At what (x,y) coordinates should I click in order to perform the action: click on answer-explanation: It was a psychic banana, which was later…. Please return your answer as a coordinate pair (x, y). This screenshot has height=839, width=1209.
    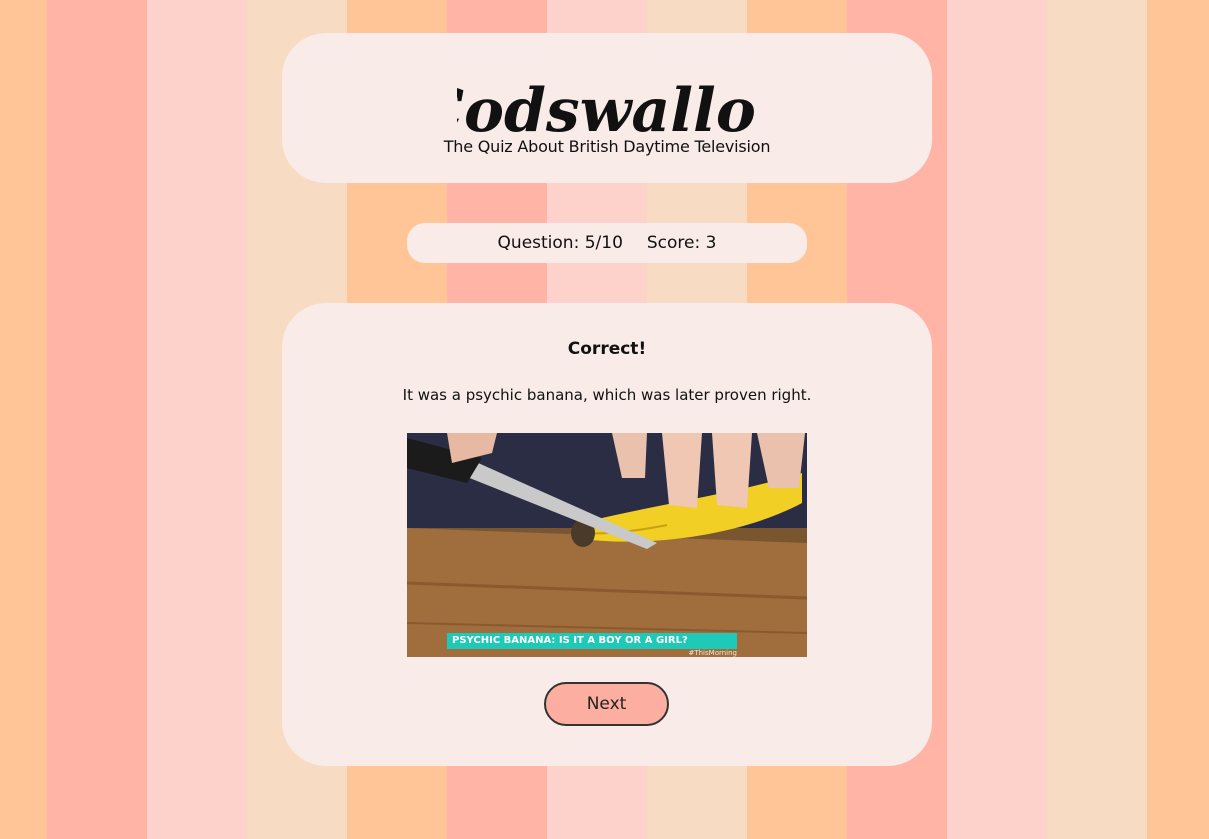
    Looking at the image, I should click on (607, 395).